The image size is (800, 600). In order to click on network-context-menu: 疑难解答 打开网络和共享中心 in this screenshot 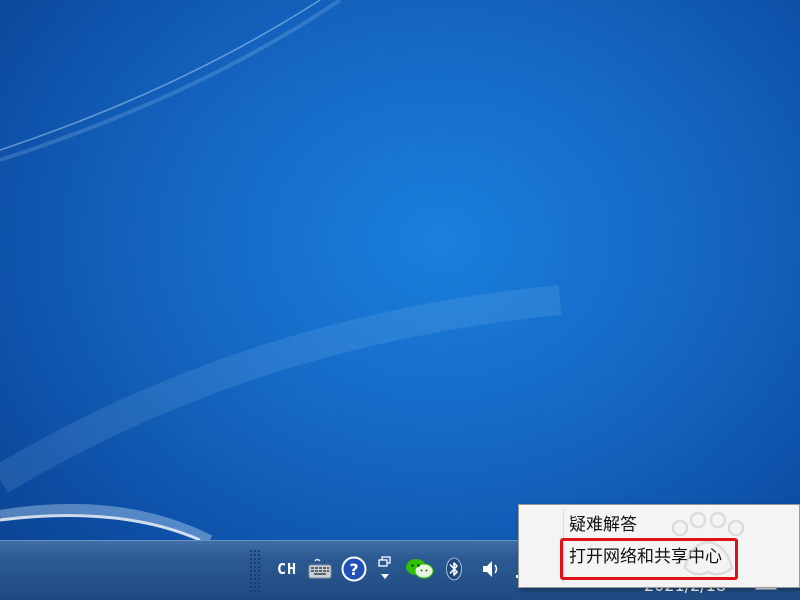, I will do `click(659, 546)`.